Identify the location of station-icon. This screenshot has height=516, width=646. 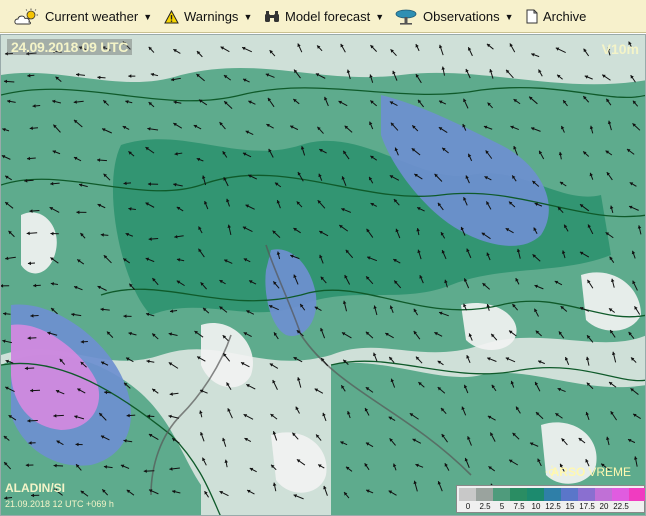
(406, 17).